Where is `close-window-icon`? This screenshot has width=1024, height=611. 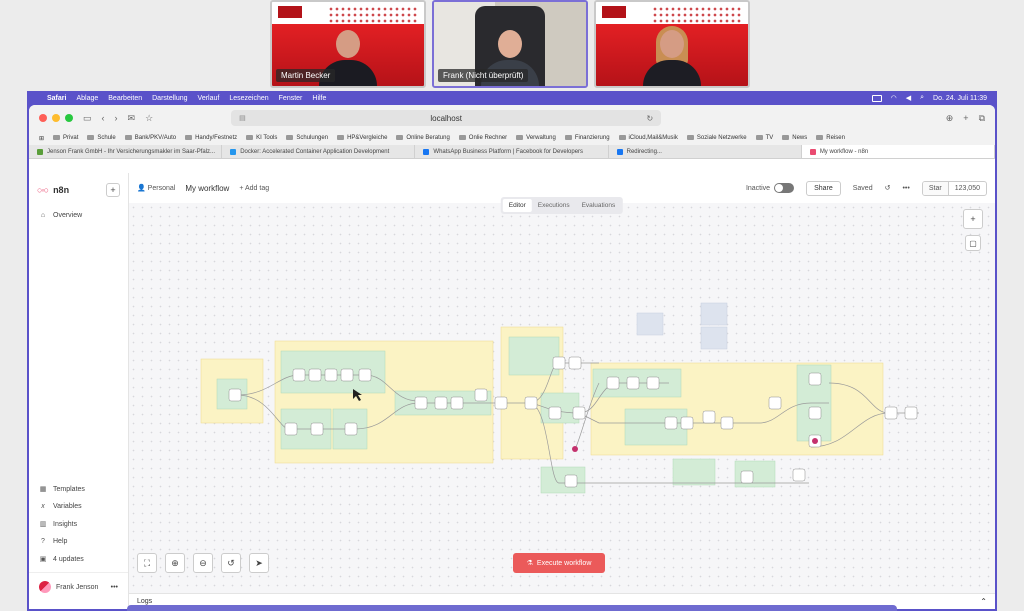 close-window-icon is located at coordinates (43, 118).